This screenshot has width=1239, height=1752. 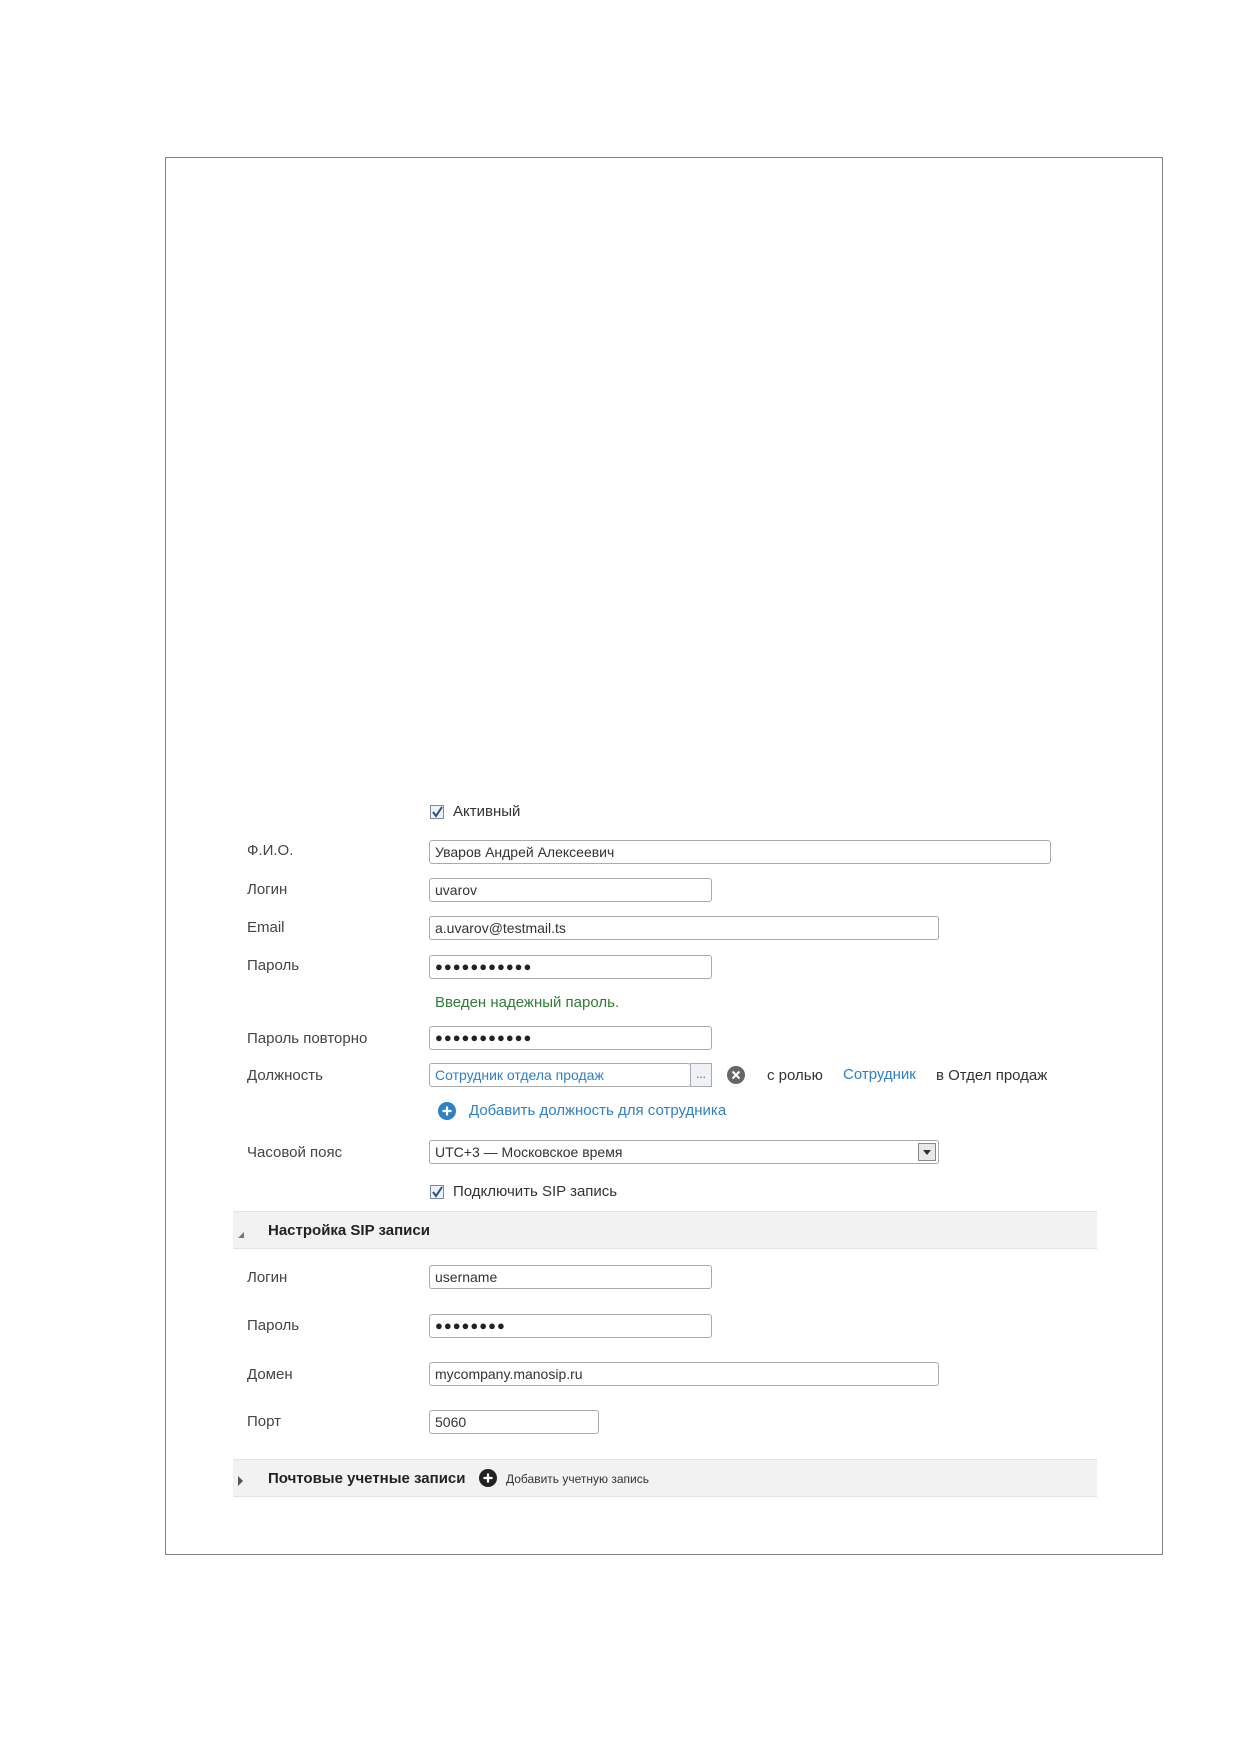 What do you see at coordinates (447, 1111) in the screenshot?
I see `add-position-icon` at bounding box center [447, 1111].